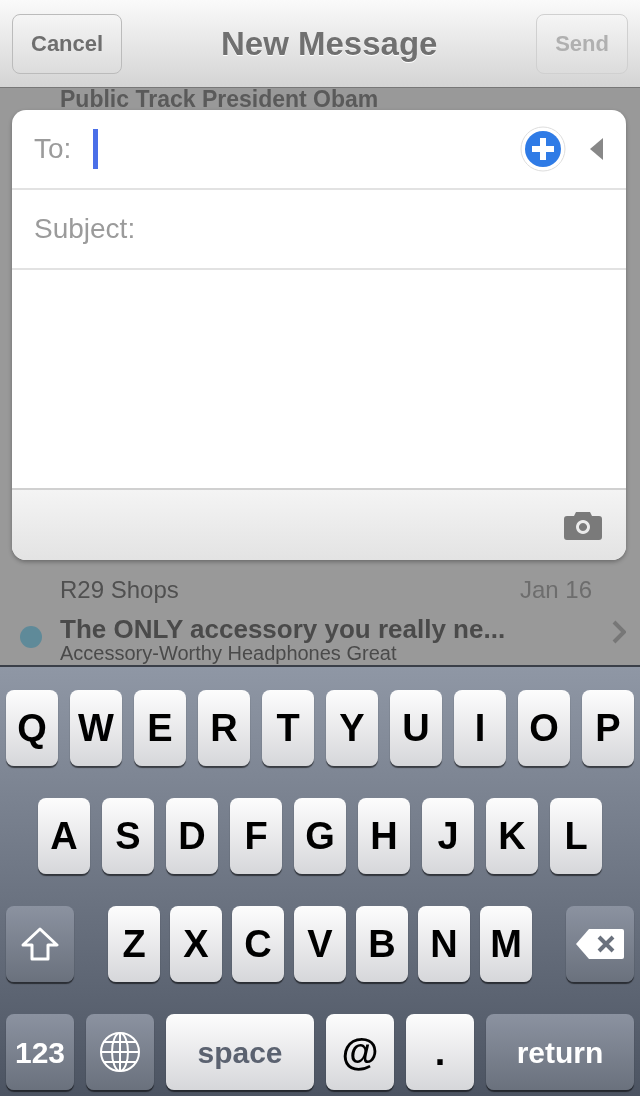 Image resolution: width=640 pixels, height=1096 pixels. Describe the element at coordinates (329, 43) in the screenshot. I see `title: New Message` at that location.